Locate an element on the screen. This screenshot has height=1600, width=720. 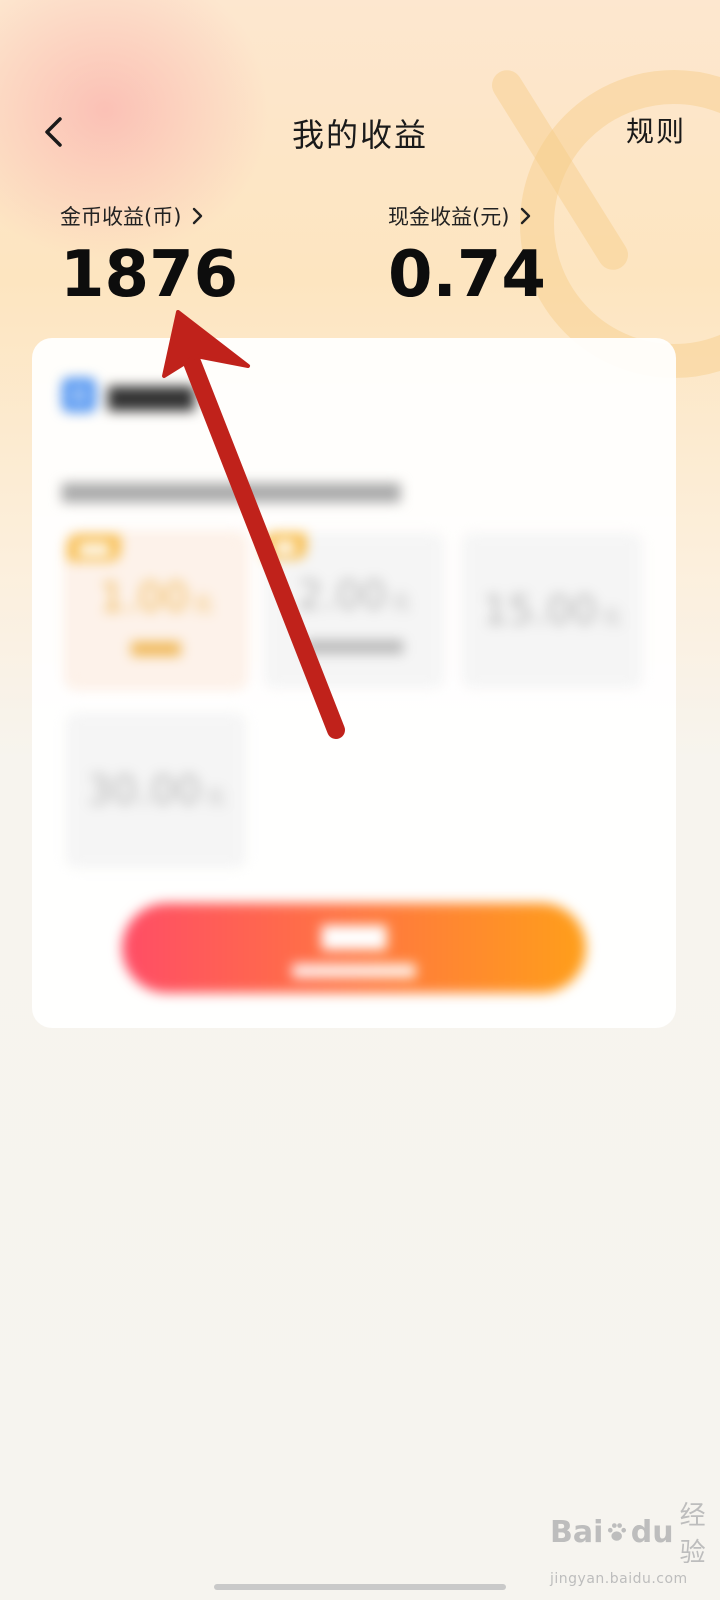
chevron-left-icon is located at coordinates (53, 132).